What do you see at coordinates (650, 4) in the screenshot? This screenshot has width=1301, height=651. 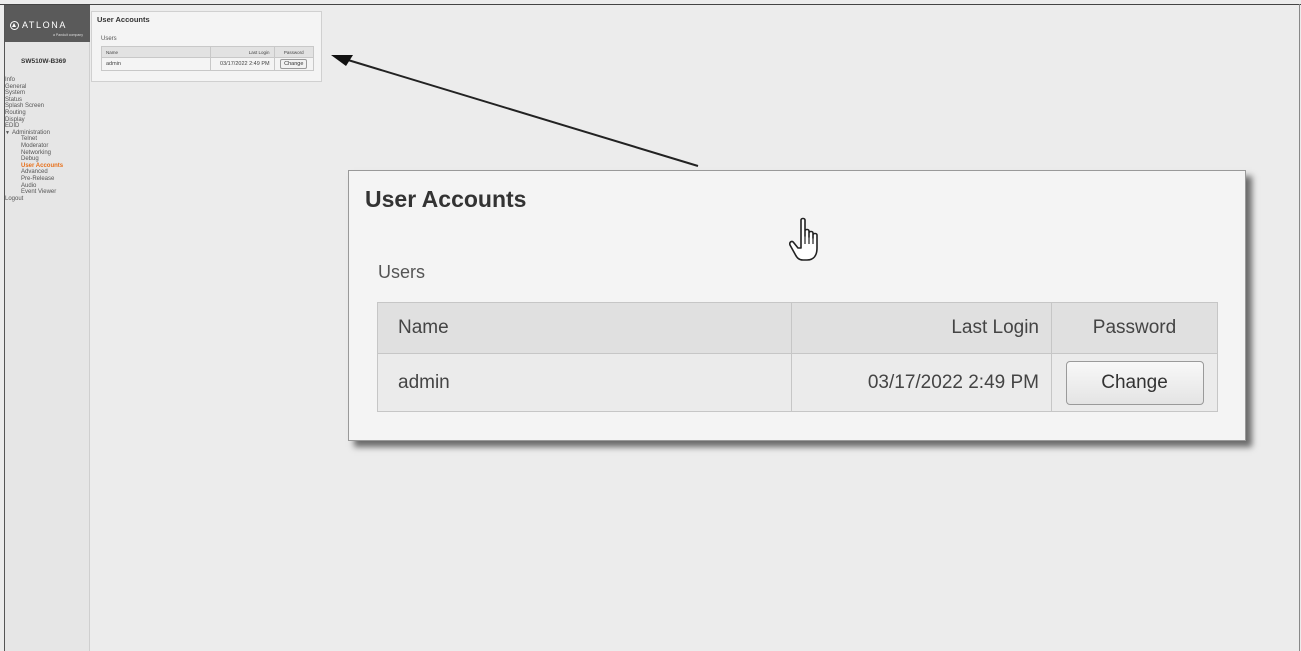 I see `window-top-border` at bounding box center [650, 4].